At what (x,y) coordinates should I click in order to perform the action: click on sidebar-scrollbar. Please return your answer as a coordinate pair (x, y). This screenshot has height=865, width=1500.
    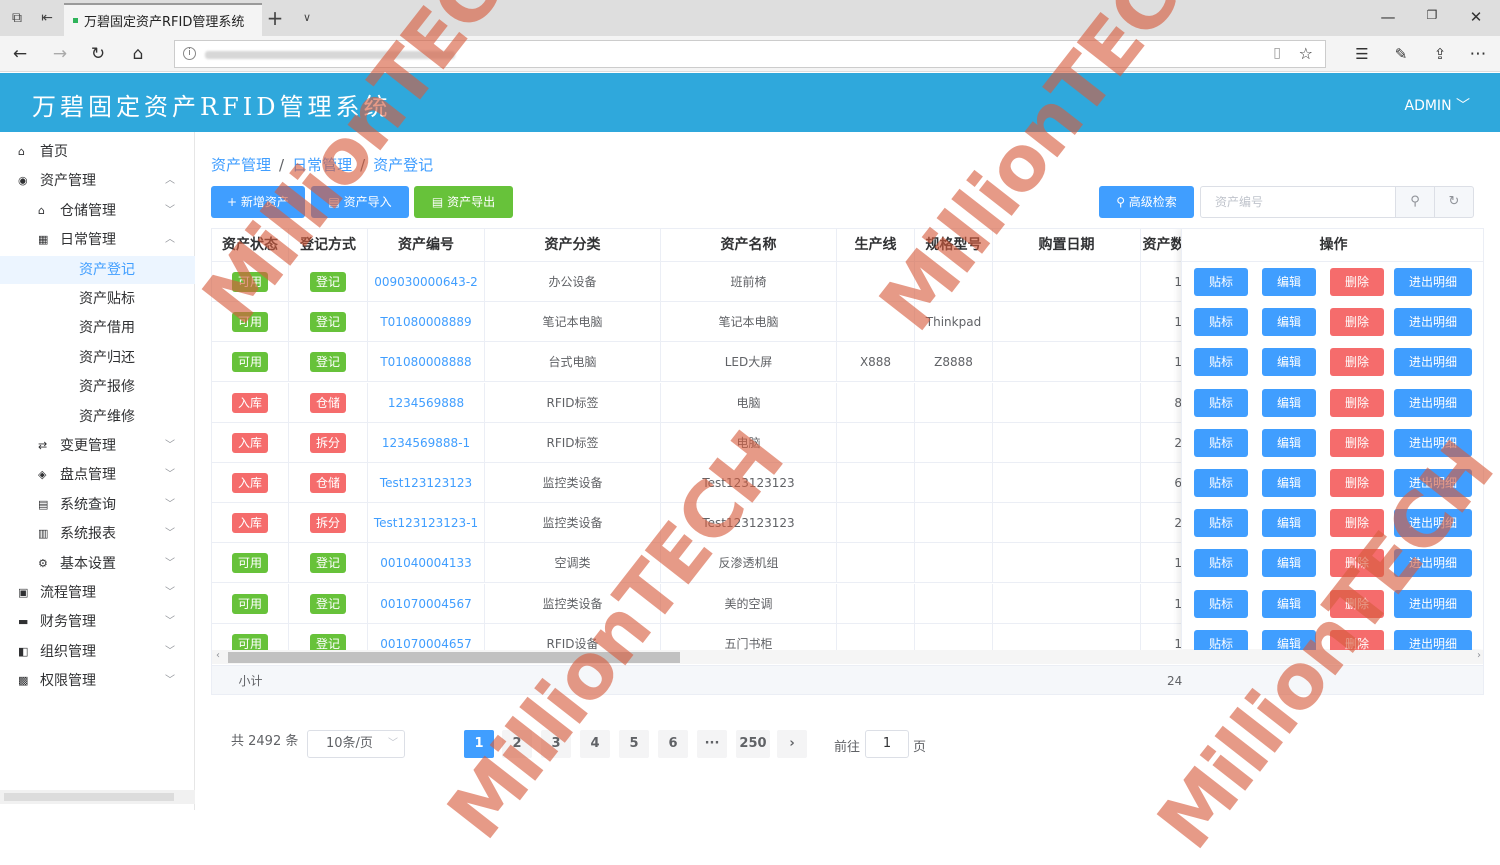
    Looking at the image, I should click on (97, 797).